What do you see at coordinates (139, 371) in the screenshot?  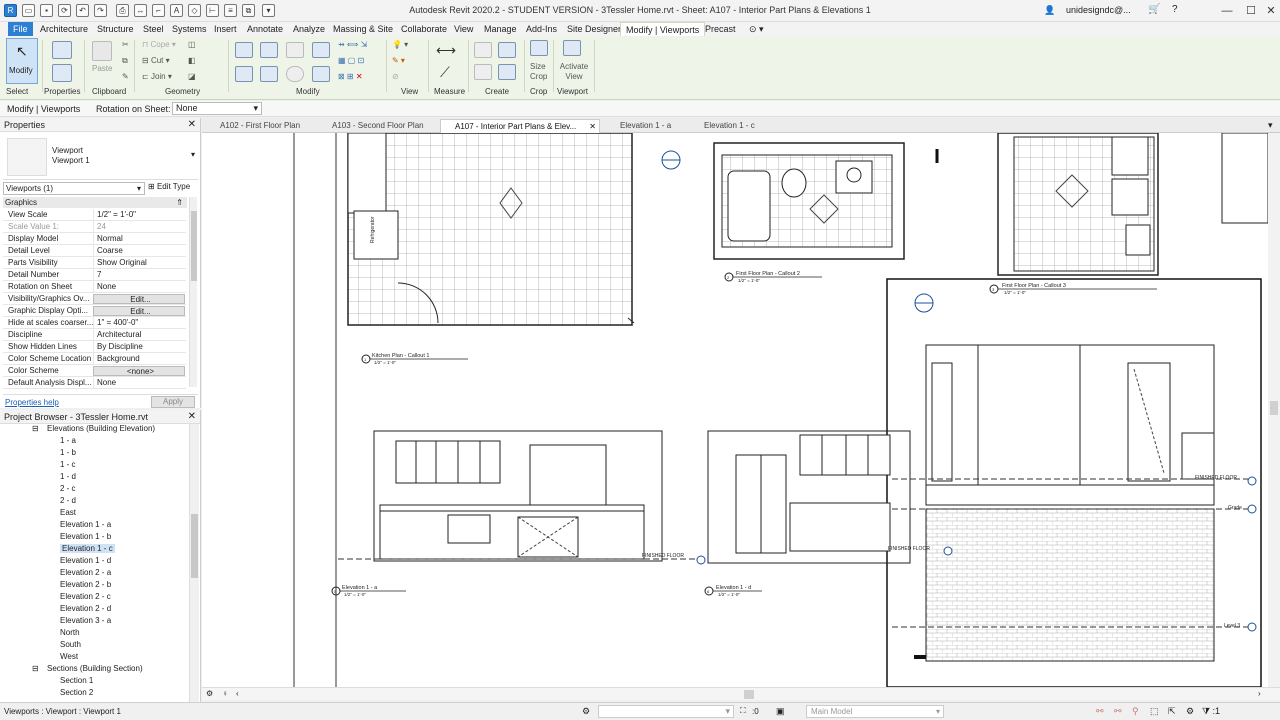 I see `property-edit-button: <none>` at bounding box center [139, 371].